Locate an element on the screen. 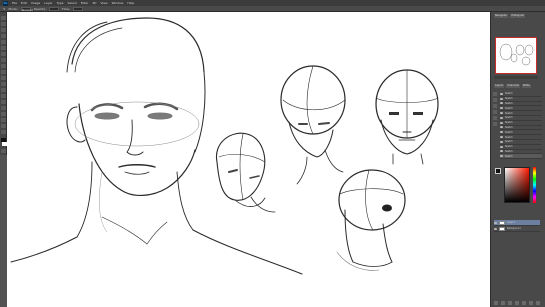 The image size is (545, 307). tab-paths: Paths is located at coordinates (526, 86).